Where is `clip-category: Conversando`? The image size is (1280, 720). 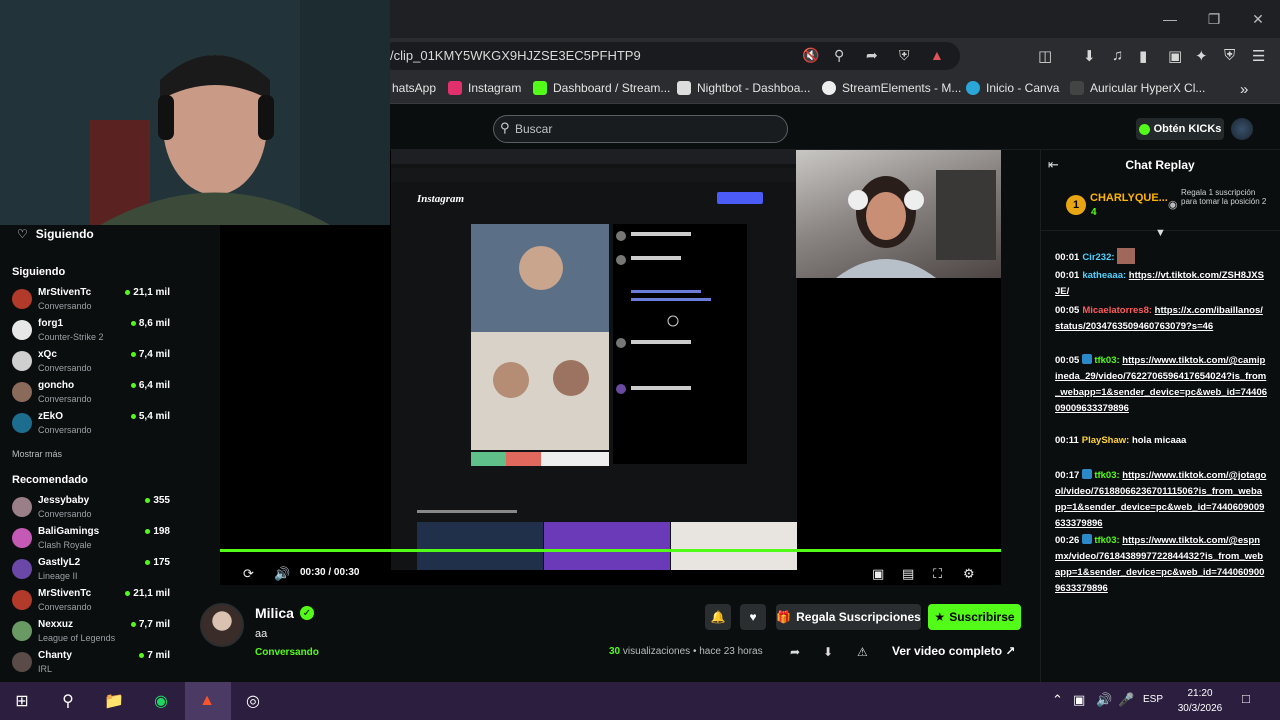
clip-category: Conversando is located at coordinates (287, 652).